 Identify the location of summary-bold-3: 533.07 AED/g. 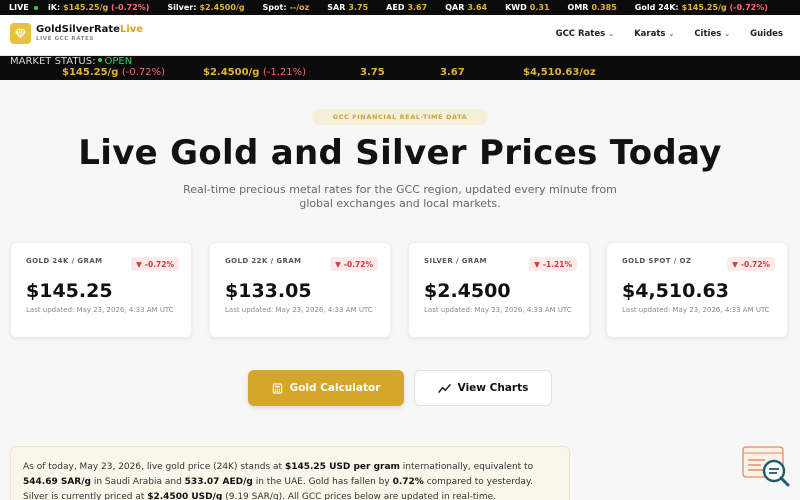
(218, 482).